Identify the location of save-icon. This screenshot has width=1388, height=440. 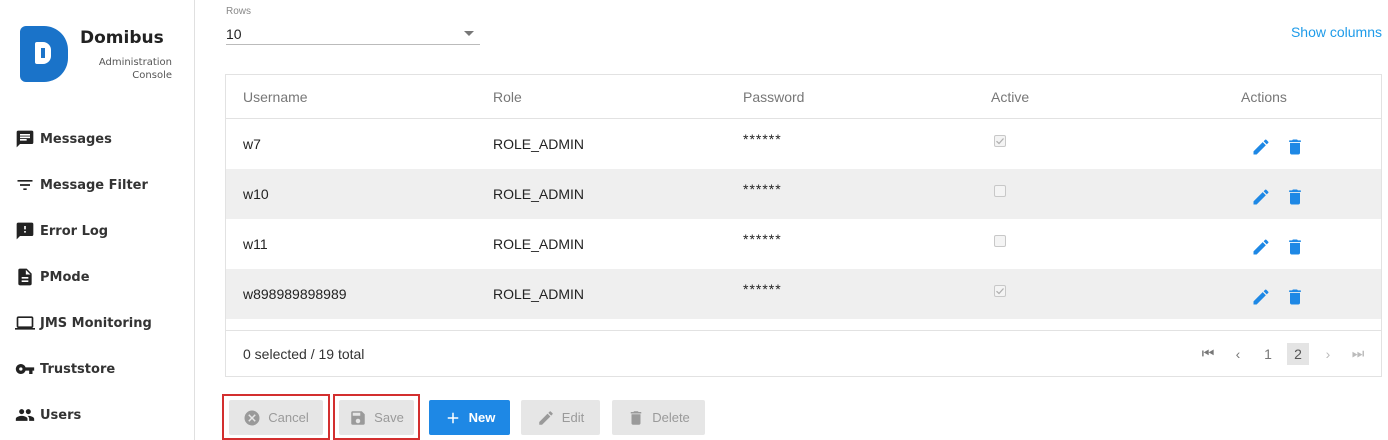
(358, 417).